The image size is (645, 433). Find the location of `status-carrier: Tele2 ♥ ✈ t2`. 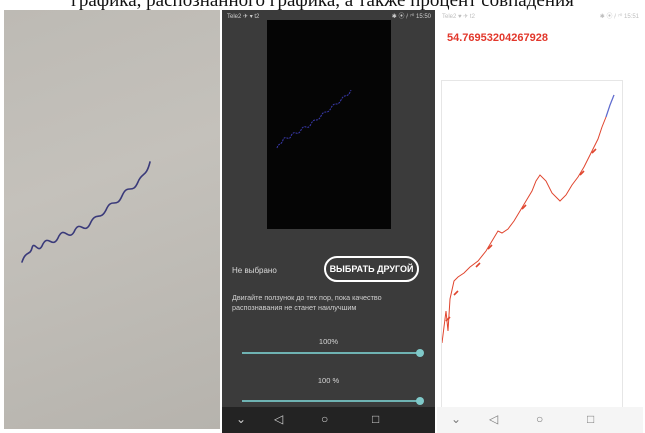

status-carrier: Tele2 ♥ ✈ t2 is located at coordinates (458, 17).